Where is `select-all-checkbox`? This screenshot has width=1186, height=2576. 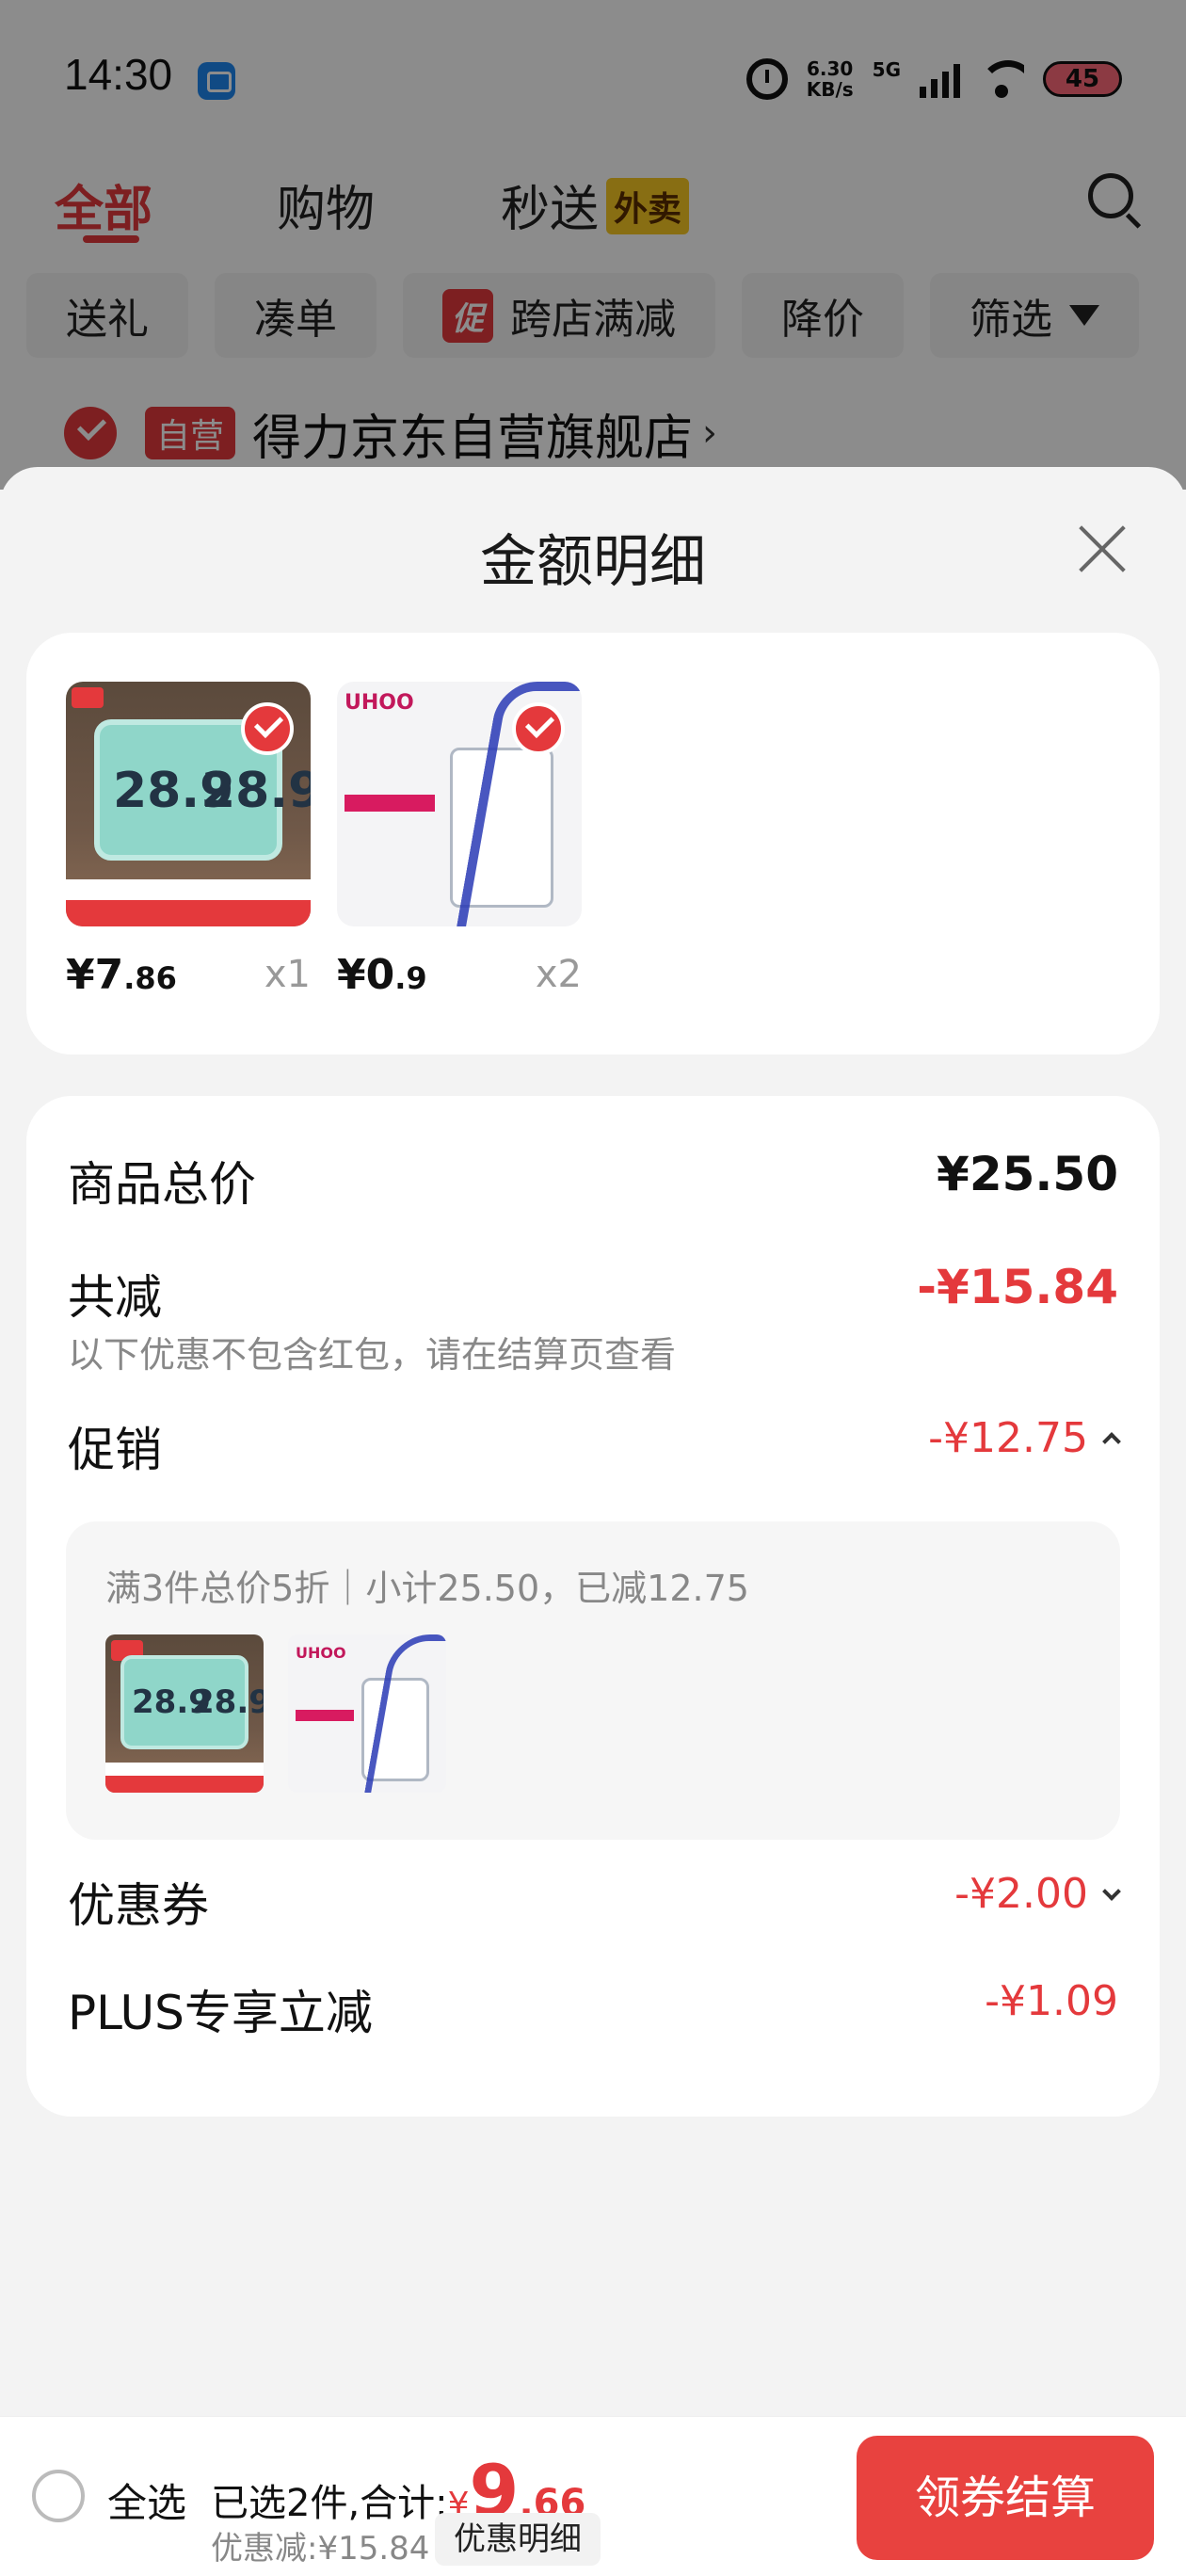
select-all-checkbox is located at coordinates (58, 2496).